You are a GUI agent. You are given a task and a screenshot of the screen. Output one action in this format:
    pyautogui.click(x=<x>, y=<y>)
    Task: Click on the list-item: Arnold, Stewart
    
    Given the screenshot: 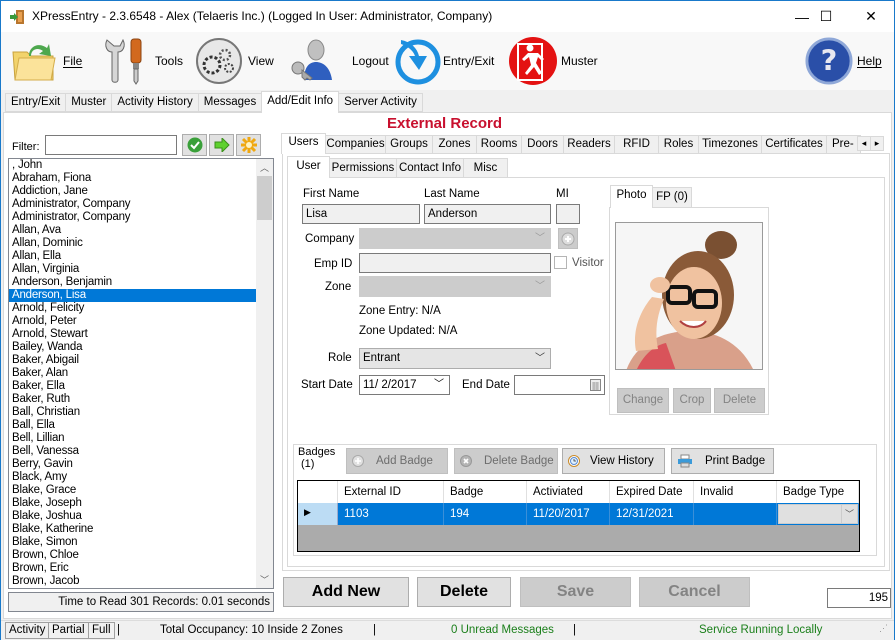 What is the action you would take?
    pyautogui.click(x=133, y=334)
    